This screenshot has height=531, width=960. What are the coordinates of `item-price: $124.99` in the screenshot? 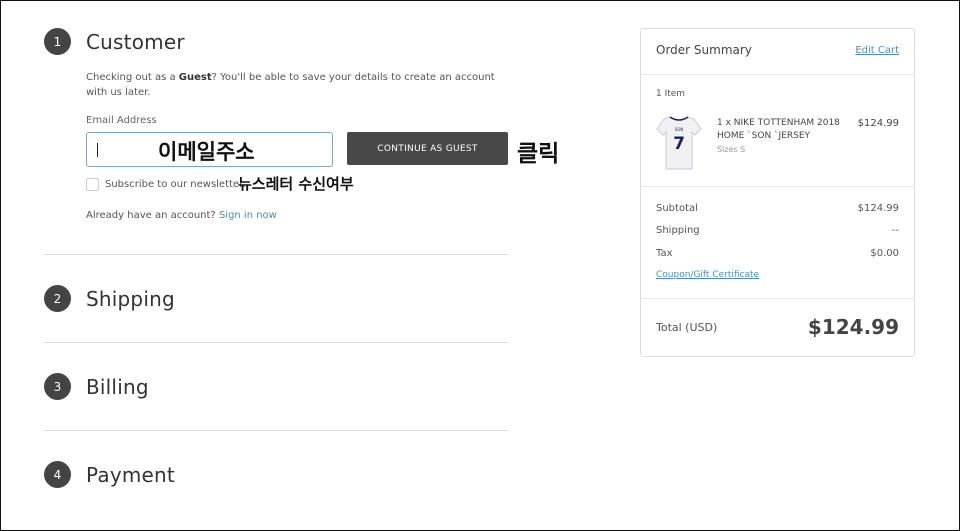 It's located at (878, 123).